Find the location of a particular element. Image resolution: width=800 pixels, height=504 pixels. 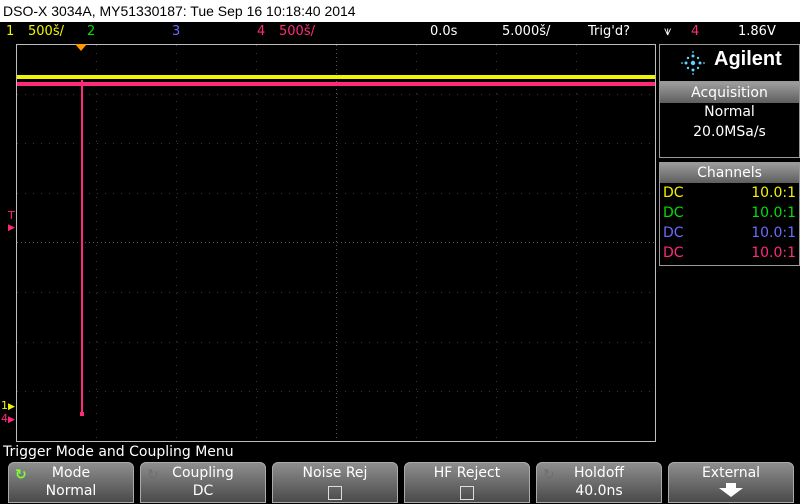

holdoff-label: Holdoff is located at coordinates (599, 473).